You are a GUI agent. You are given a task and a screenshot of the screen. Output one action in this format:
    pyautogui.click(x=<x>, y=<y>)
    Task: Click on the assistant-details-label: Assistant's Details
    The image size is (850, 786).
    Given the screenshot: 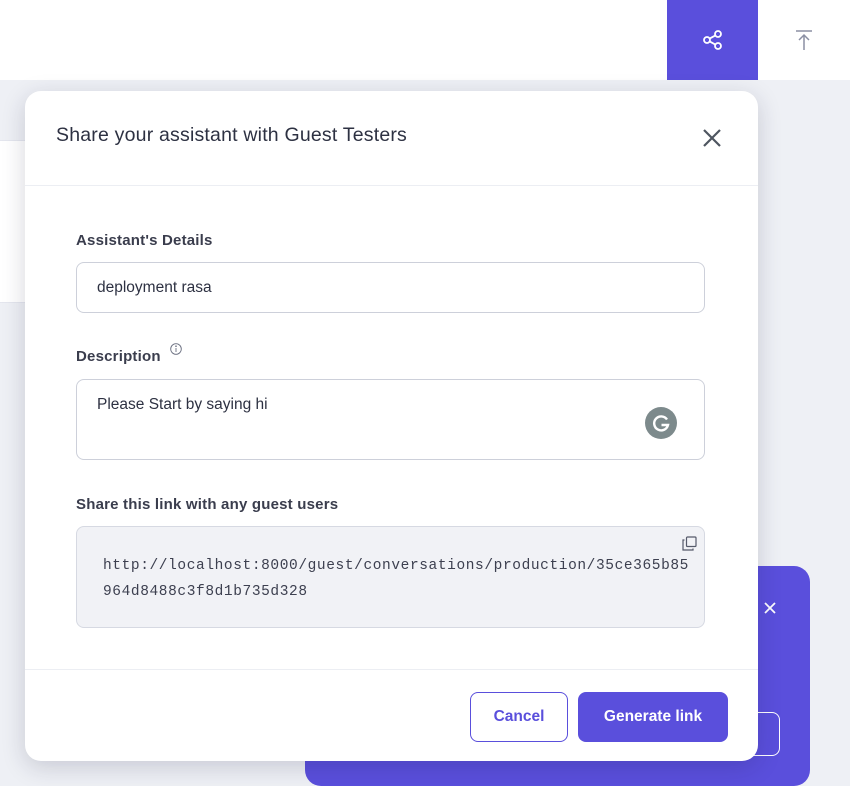 What is the action you would take?
    pyautogui.click(x=144, y=240)
    